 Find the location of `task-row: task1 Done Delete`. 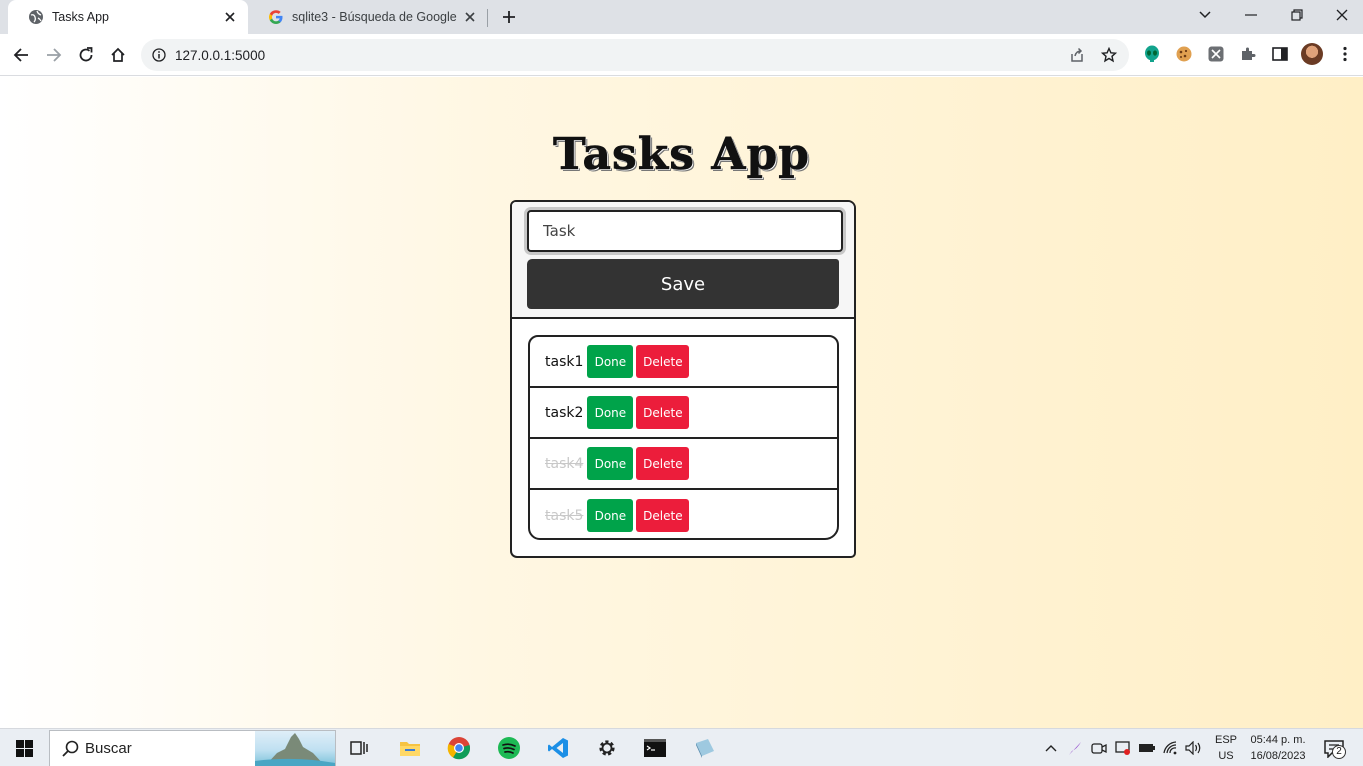

task-row: task1 Done Delete is located at coordinates (683, 362).